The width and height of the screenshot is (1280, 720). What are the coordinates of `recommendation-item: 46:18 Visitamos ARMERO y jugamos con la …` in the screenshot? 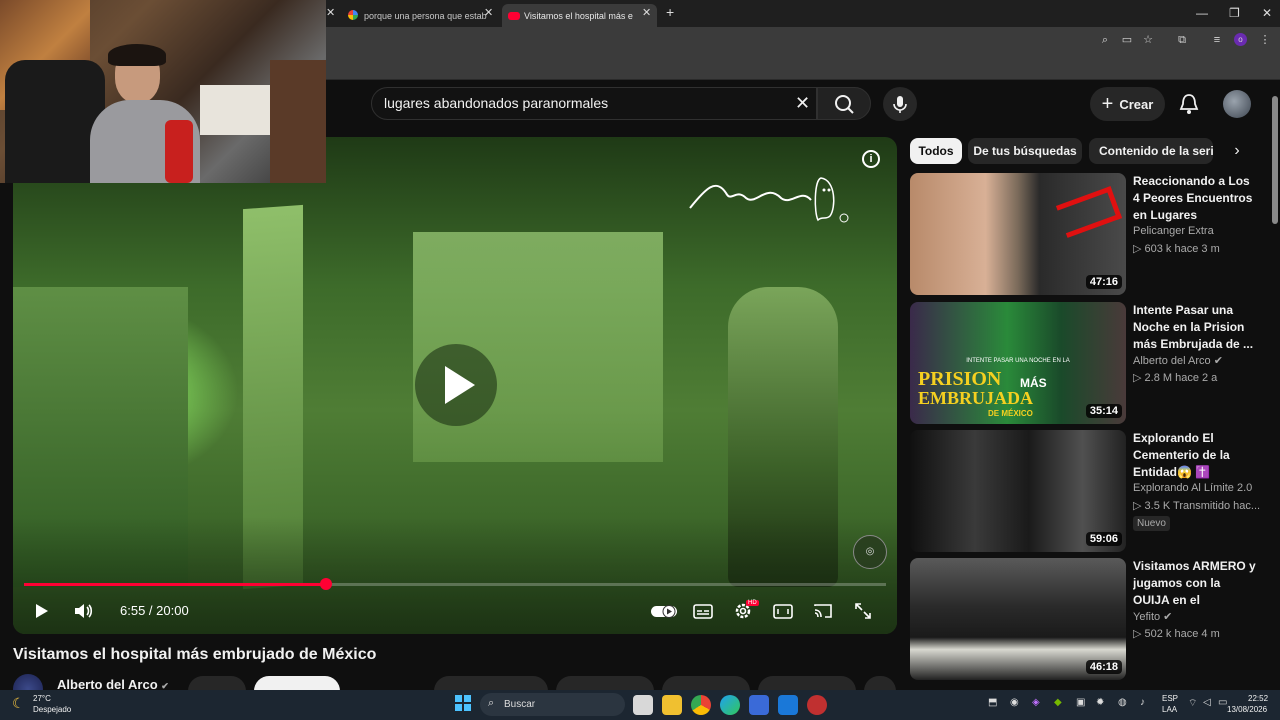 It's located at (1085, 619).